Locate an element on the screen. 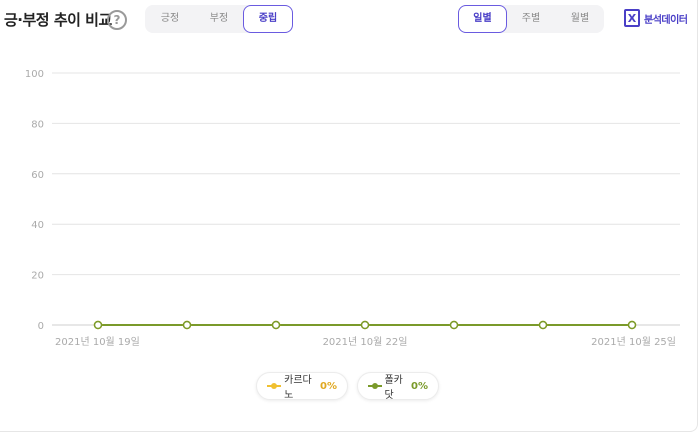 The image size is (700, 434). legend-value-series-1: 0% is located at coordinates (328, 386).